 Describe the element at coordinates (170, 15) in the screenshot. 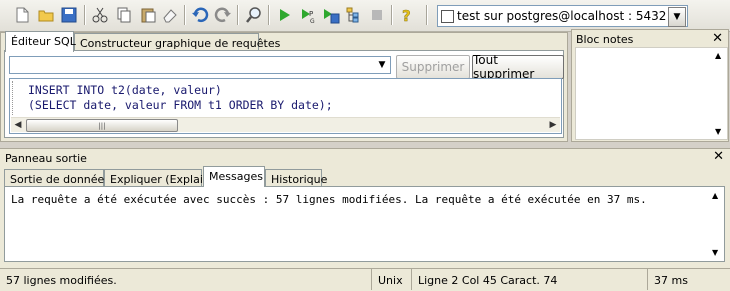

I see `clear-eraser-icon` at that location.